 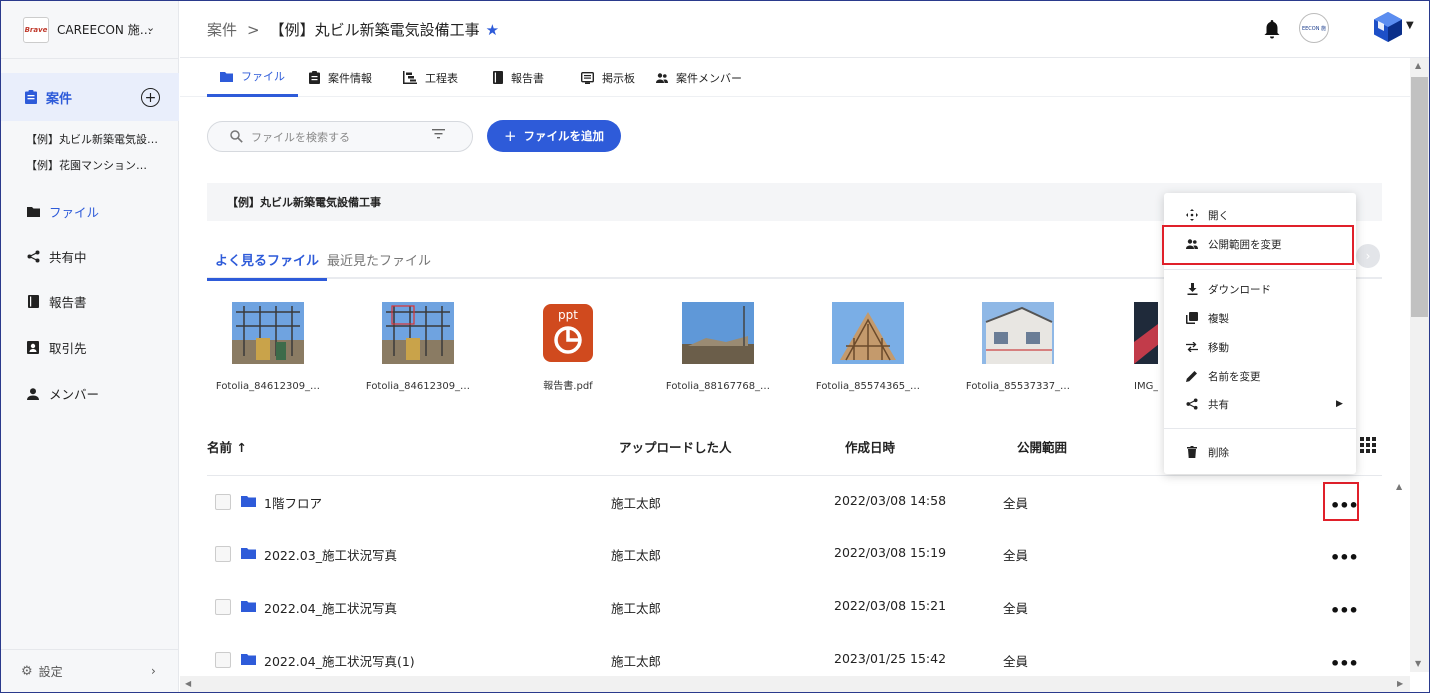 I want to click on file-name: 1階フロア, so click(x=293, y=502).